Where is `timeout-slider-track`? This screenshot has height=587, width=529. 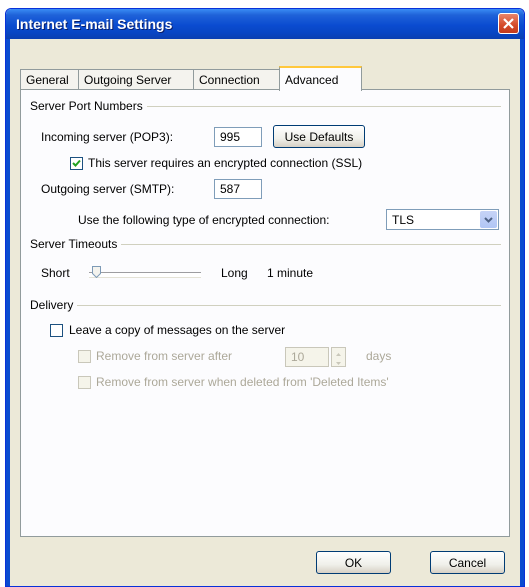 timeout-slider-track is located at coordinates (145, 274).